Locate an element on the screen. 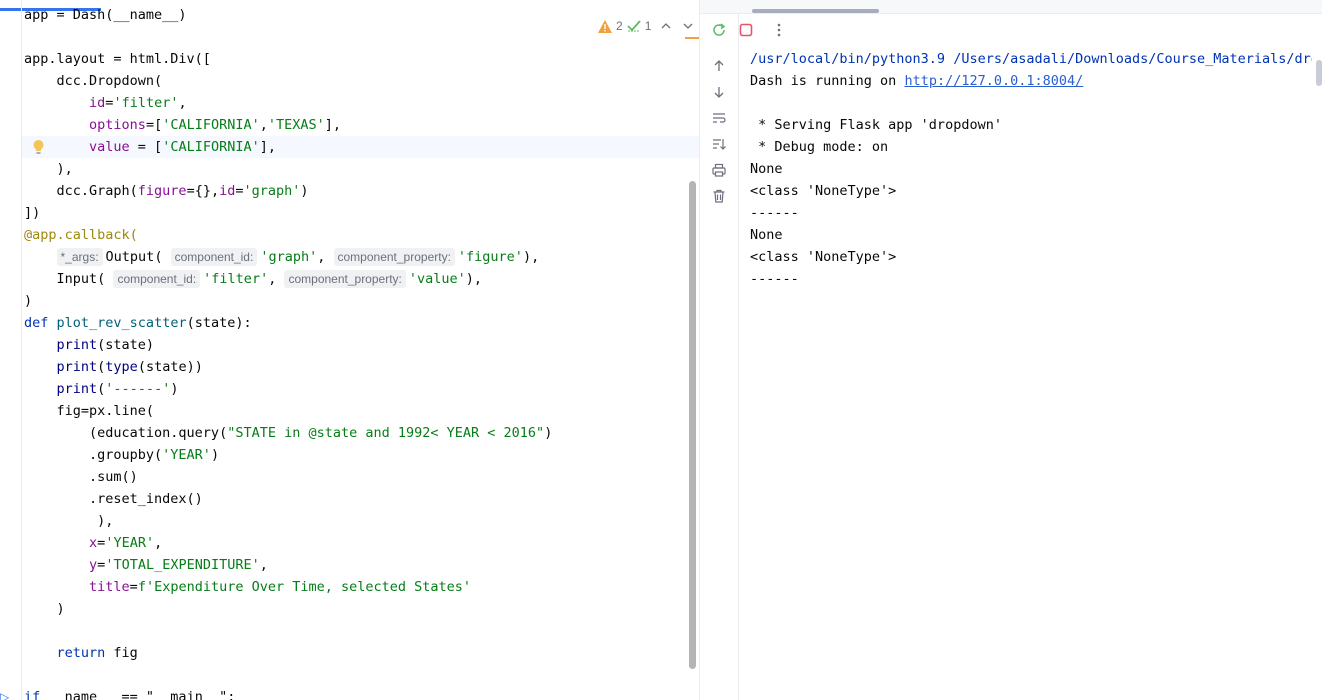 The width and height of the screenshot is (1322, 700). console-line: * Debug mode: on is located at coordinates (819, 147).